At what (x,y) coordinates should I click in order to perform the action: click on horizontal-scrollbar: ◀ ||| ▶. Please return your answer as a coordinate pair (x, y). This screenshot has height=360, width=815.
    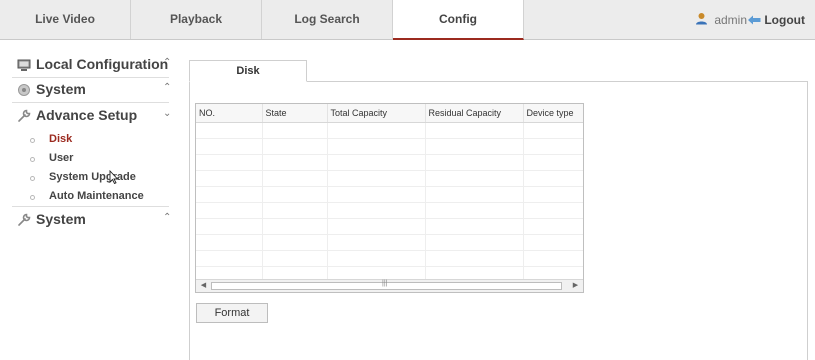
    Looking at the image, I should click on (389, 285).